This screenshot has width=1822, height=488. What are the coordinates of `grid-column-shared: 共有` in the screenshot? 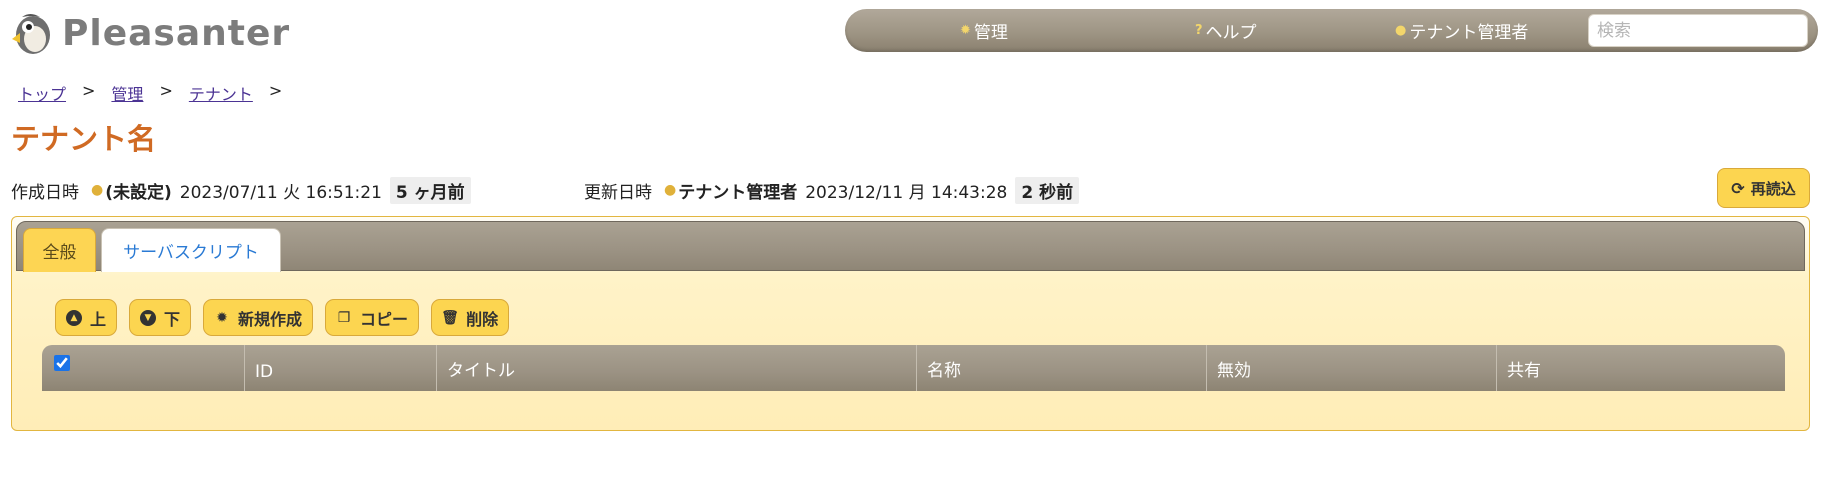 It's located at (1641, 368).